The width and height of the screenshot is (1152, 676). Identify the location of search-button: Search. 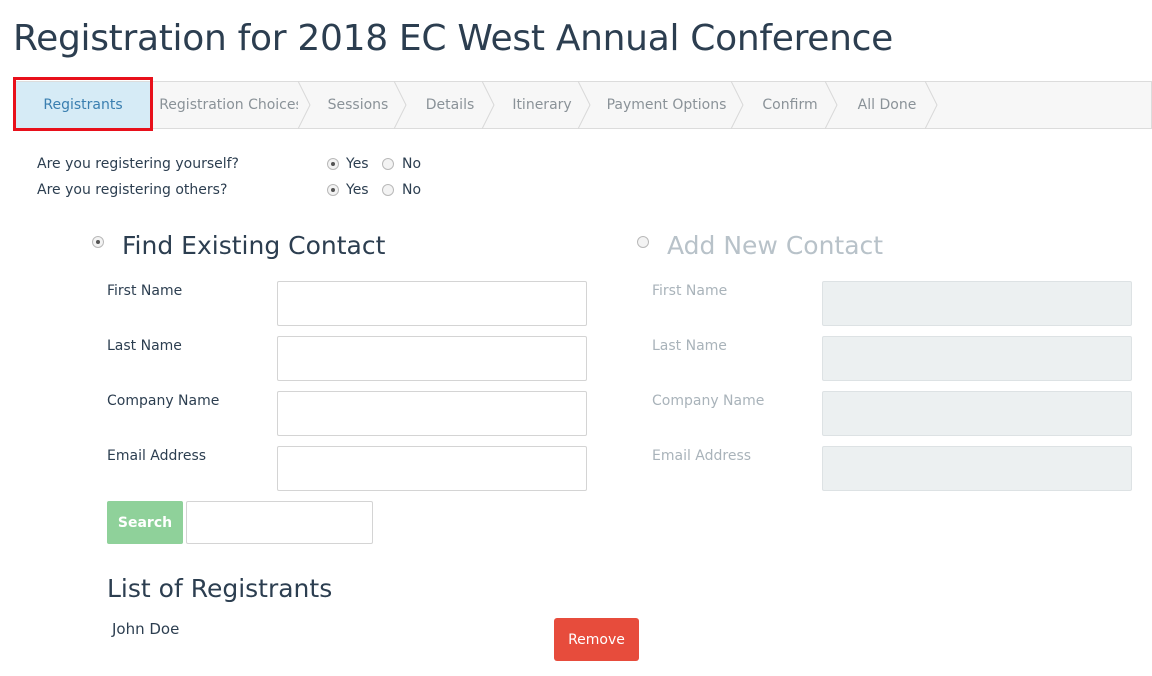
(145, 522).